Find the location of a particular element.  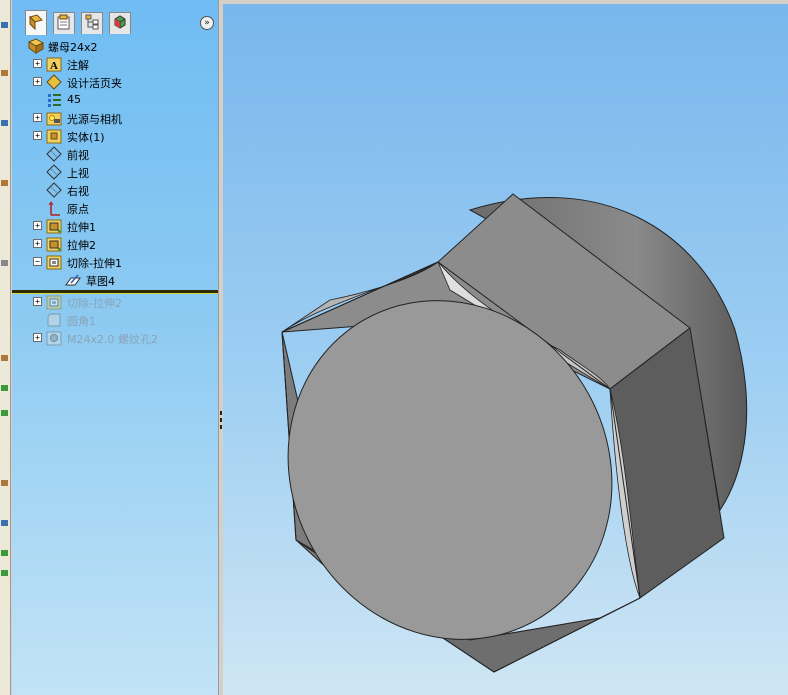

collapse-toggle: − is located at coordinates (37, 261).